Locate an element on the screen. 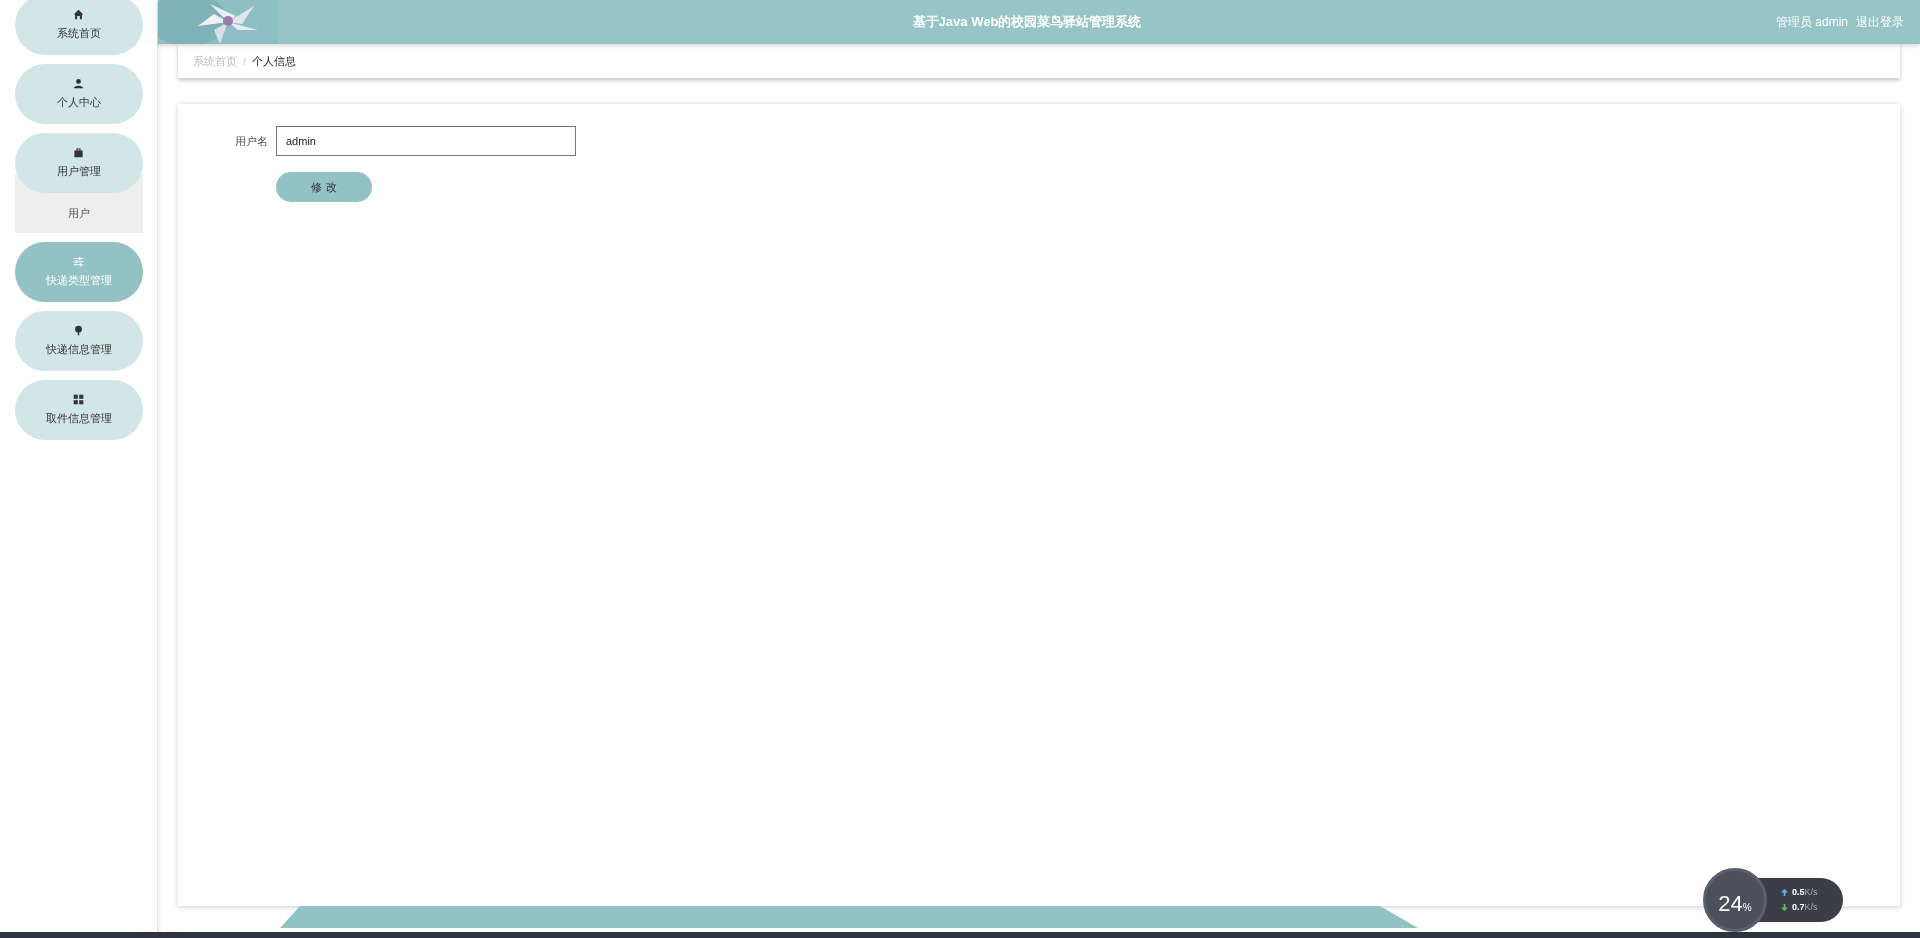 Image resolution: width=1920 pixels, height=938 pixels. grid-icon is located at coordinates (78, 399).